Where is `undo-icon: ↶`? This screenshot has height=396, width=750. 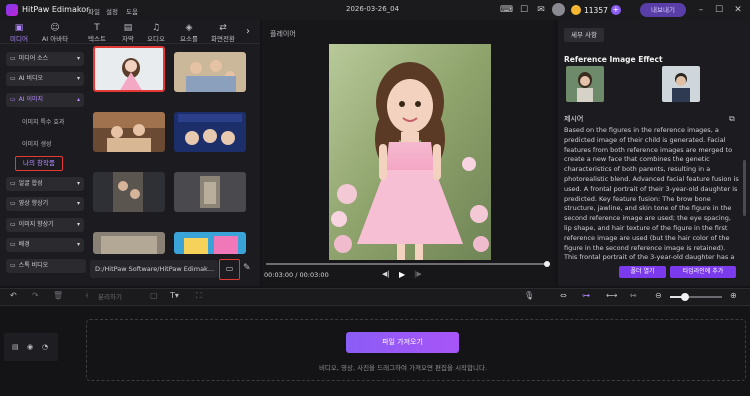 undo-icon: ↶ is located at coordinates (13, 296).